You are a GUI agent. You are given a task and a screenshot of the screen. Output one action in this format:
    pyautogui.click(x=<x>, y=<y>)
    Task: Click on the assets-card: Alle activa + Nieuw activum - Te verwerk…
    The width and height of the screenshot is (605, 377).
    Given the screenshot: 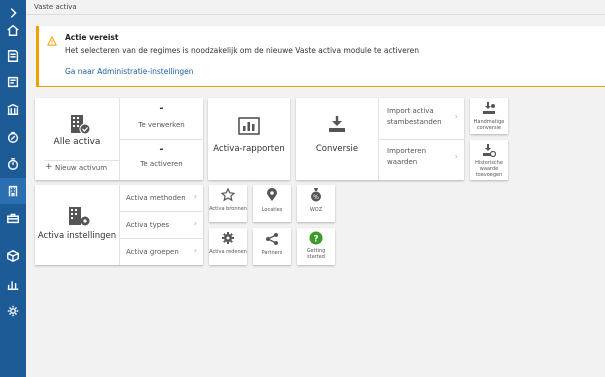 What is the action you would take?
    pyautogui.click(x=119, y=139)
    